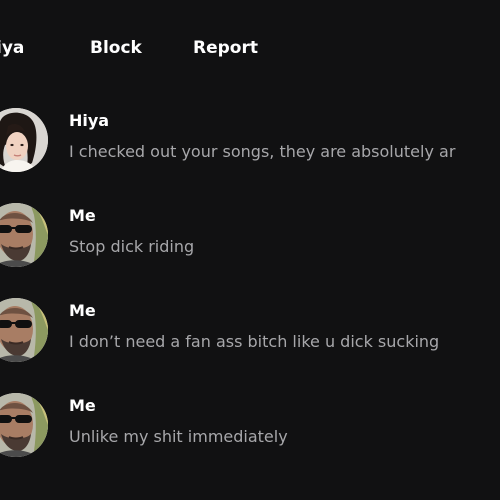  Describe the element at coordinates (24, 140) in the screenshot. I see `woman-portrait-avatar` at that location.